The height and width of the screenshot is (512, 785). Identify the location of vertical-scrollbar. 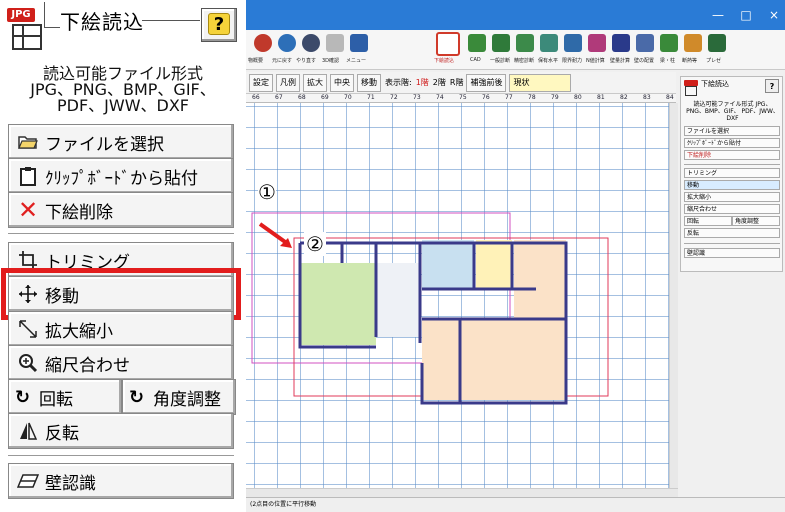
(673, 295).